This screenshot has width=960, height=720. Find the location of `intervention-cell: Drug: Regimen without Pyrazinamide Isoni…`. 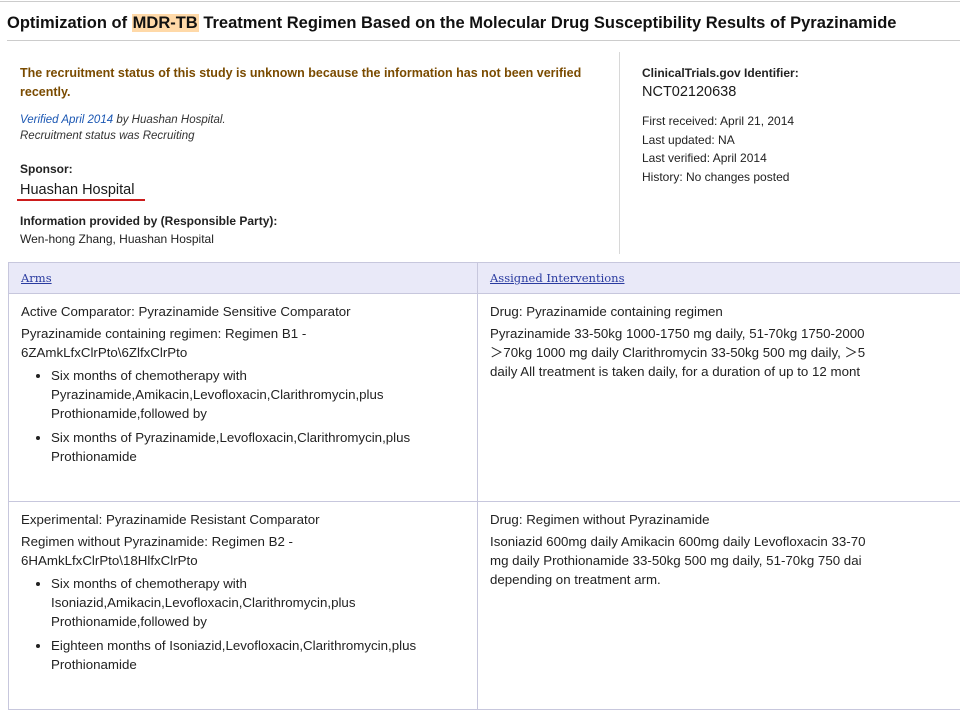

intervention-cell: Drug: Regimen without Pyrazinamide Isoni… is located at coordinates (718, 605).